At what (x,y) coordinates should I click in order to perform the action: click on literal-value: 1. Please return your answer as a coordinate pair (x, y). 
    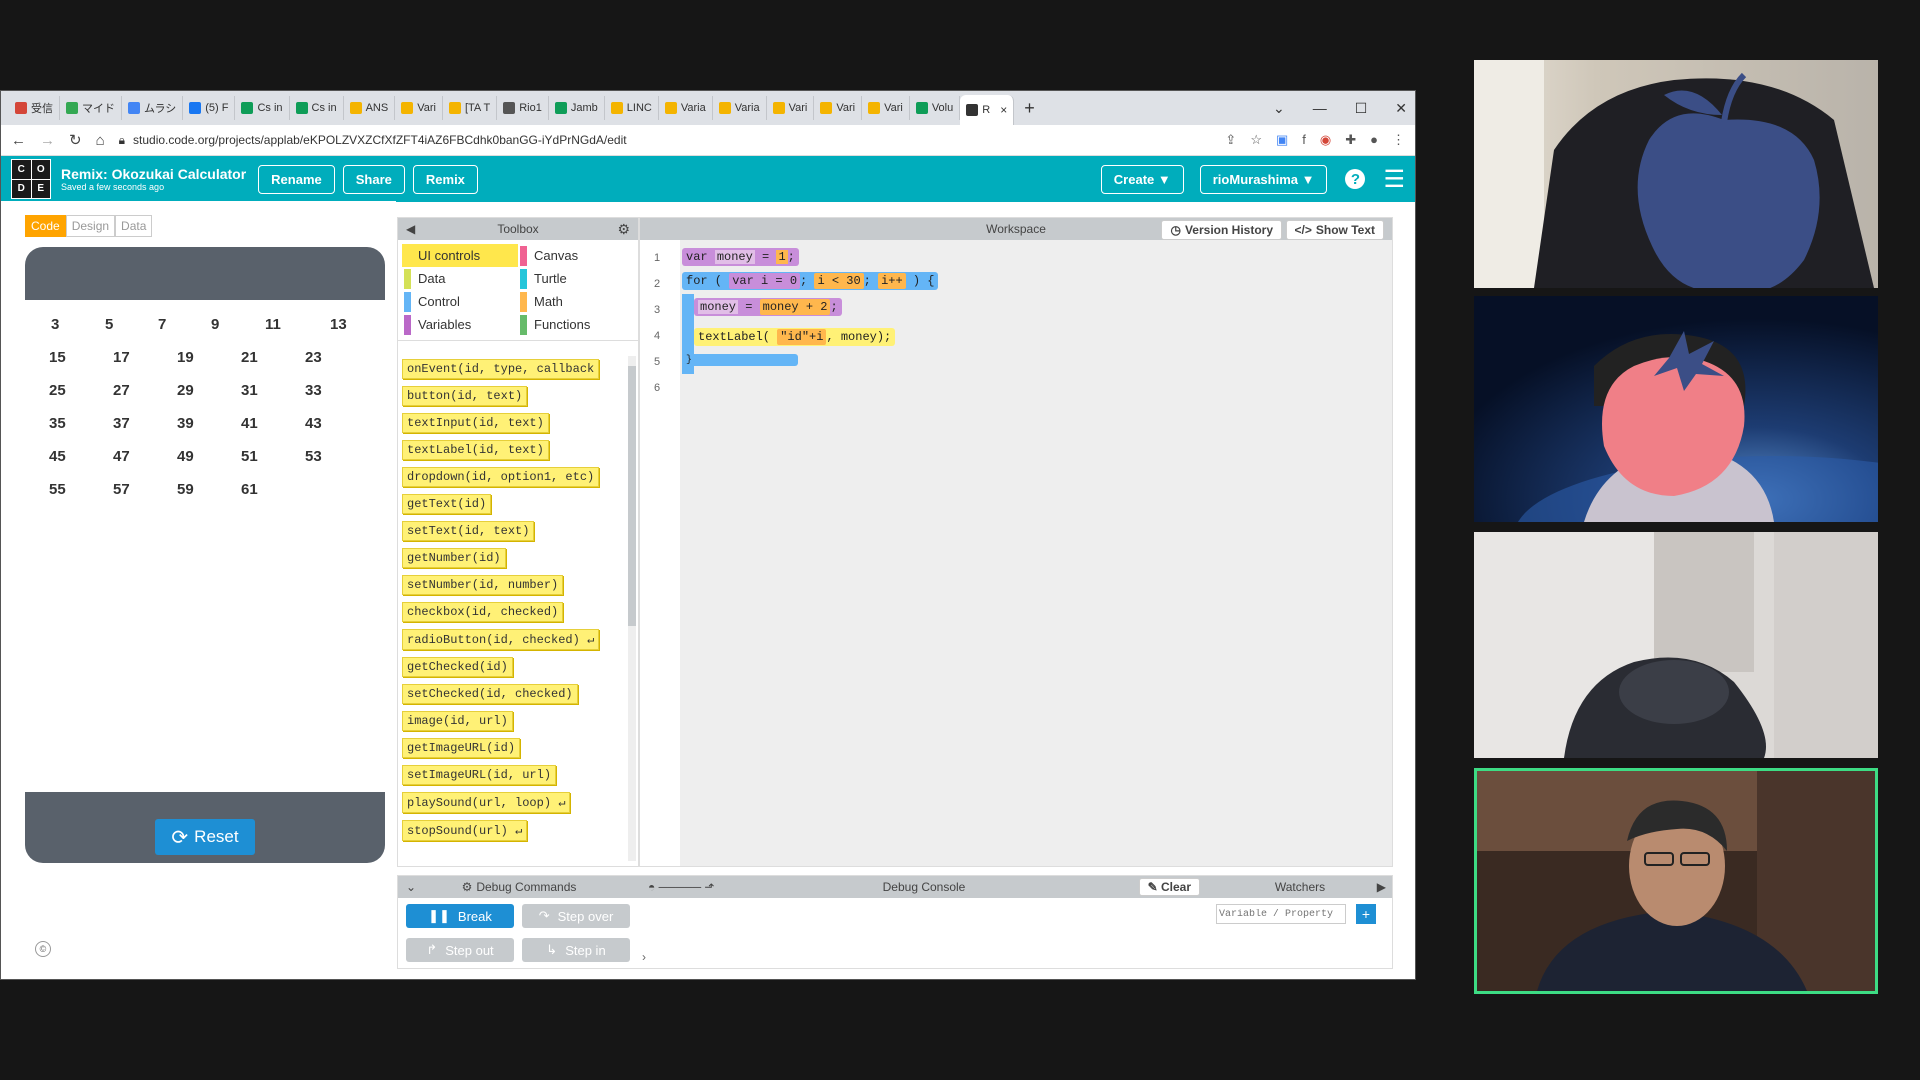
    Looking at the image, I should click on (782, 257).